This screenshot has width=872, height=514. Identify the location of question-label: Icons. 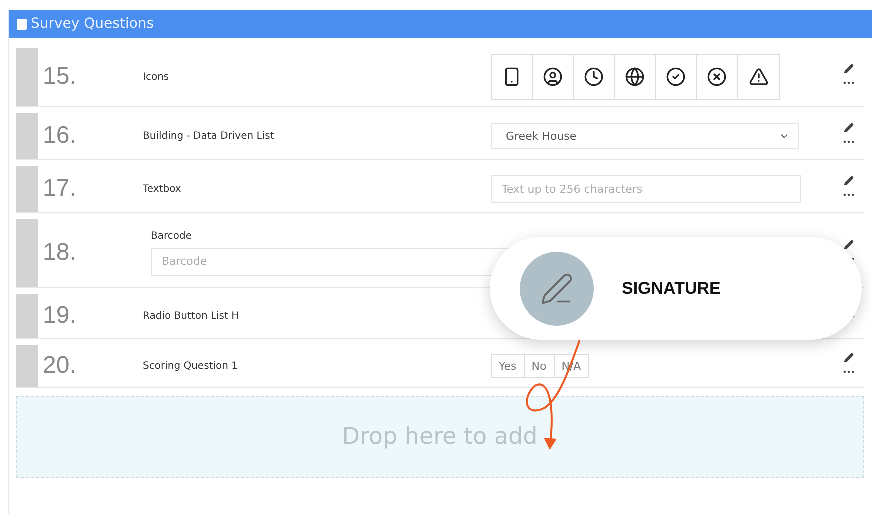
(156, 77).